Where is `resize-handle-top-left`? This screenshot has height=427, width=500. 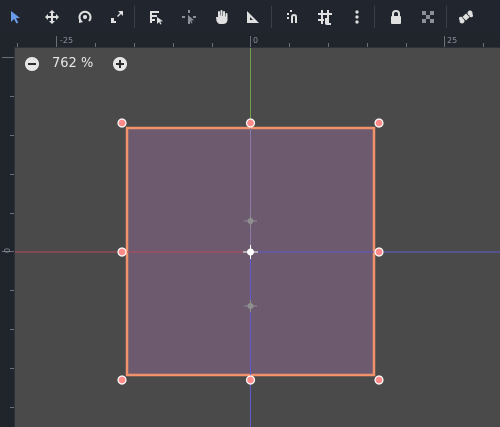
resize-handle-top-left is located at coordinates (122, 123).